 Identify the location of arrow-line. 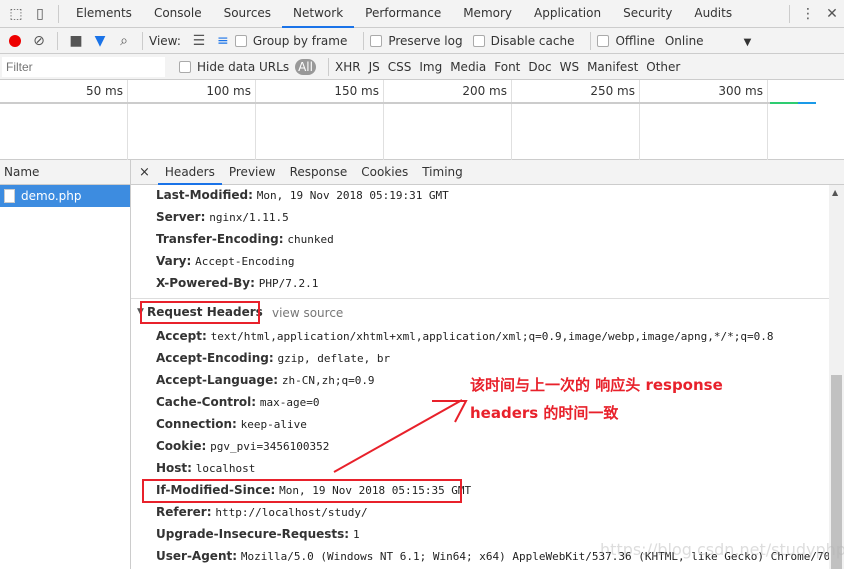
(398, 436).